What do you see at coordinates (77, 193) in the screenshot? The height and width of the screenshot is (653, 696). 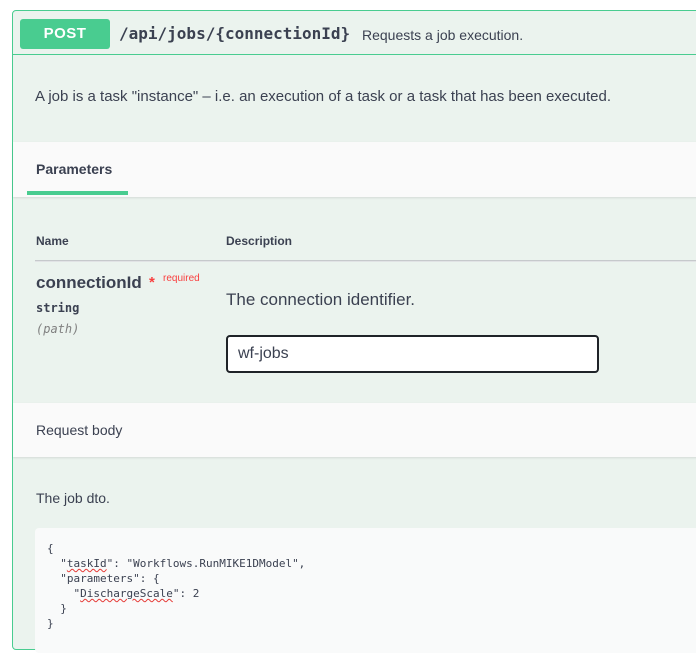 I see `tab-active-indicator` at bounding box center [77, 193].